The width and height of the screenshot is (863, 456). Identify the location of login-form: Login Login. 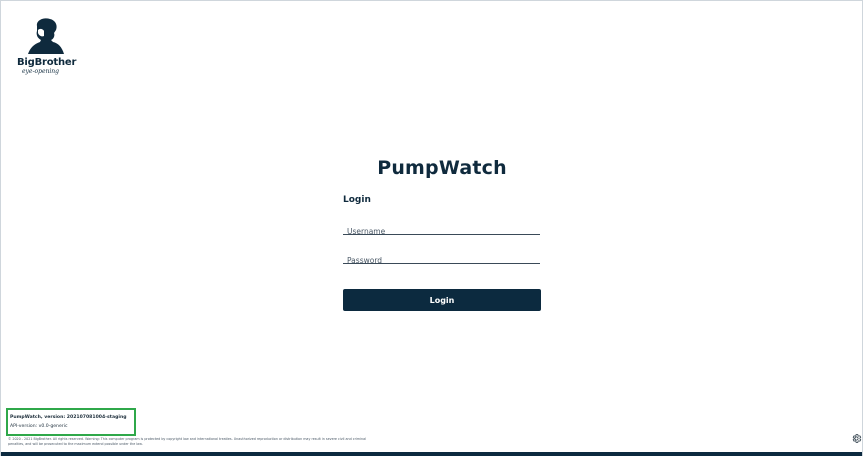
(442, 253).